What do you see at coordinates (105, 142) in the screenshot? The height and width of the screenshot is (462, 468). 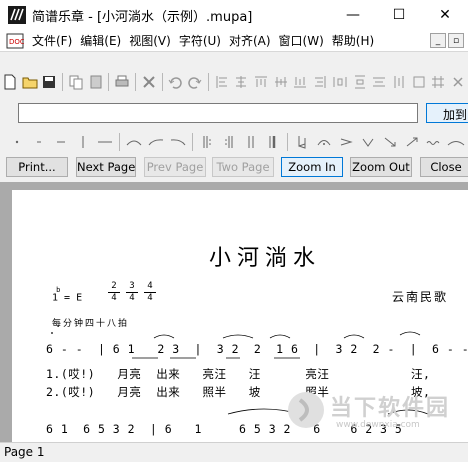 I see `underline-icon` at bounding box center [105, 142].